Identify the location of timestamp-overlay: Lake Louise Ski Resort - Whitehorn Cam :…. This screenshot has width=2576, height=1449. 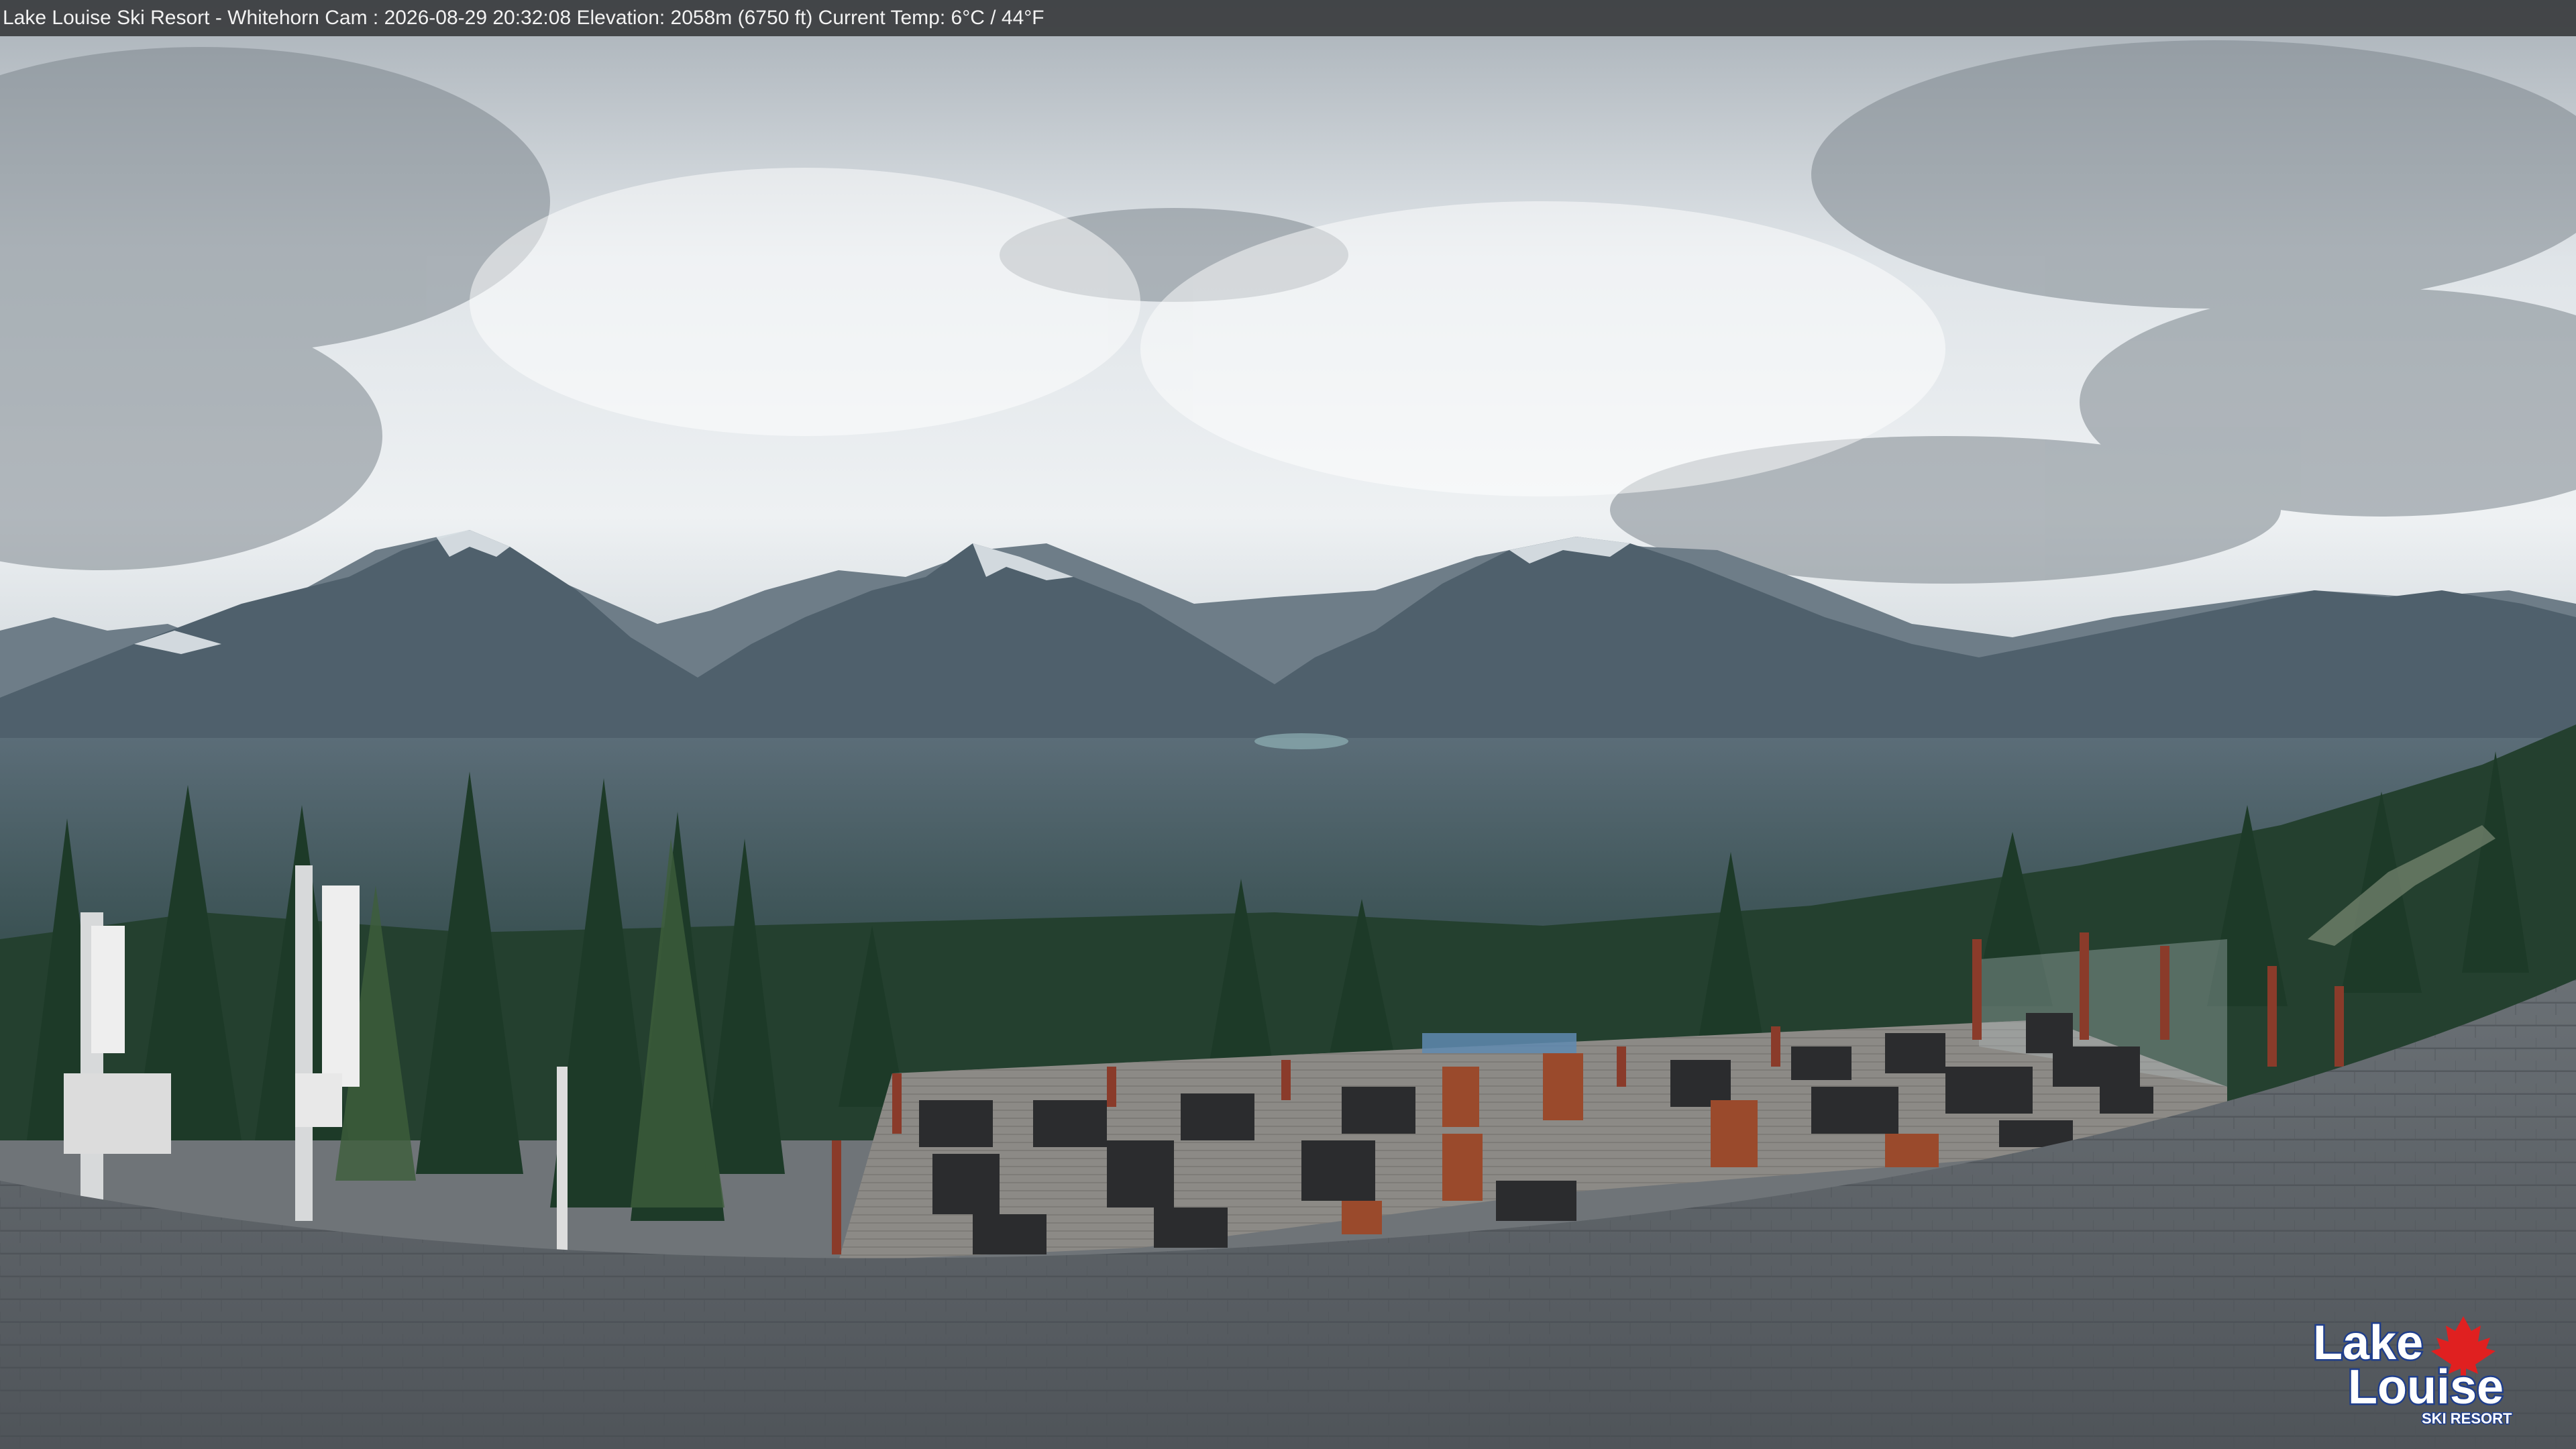
(1288, 18).